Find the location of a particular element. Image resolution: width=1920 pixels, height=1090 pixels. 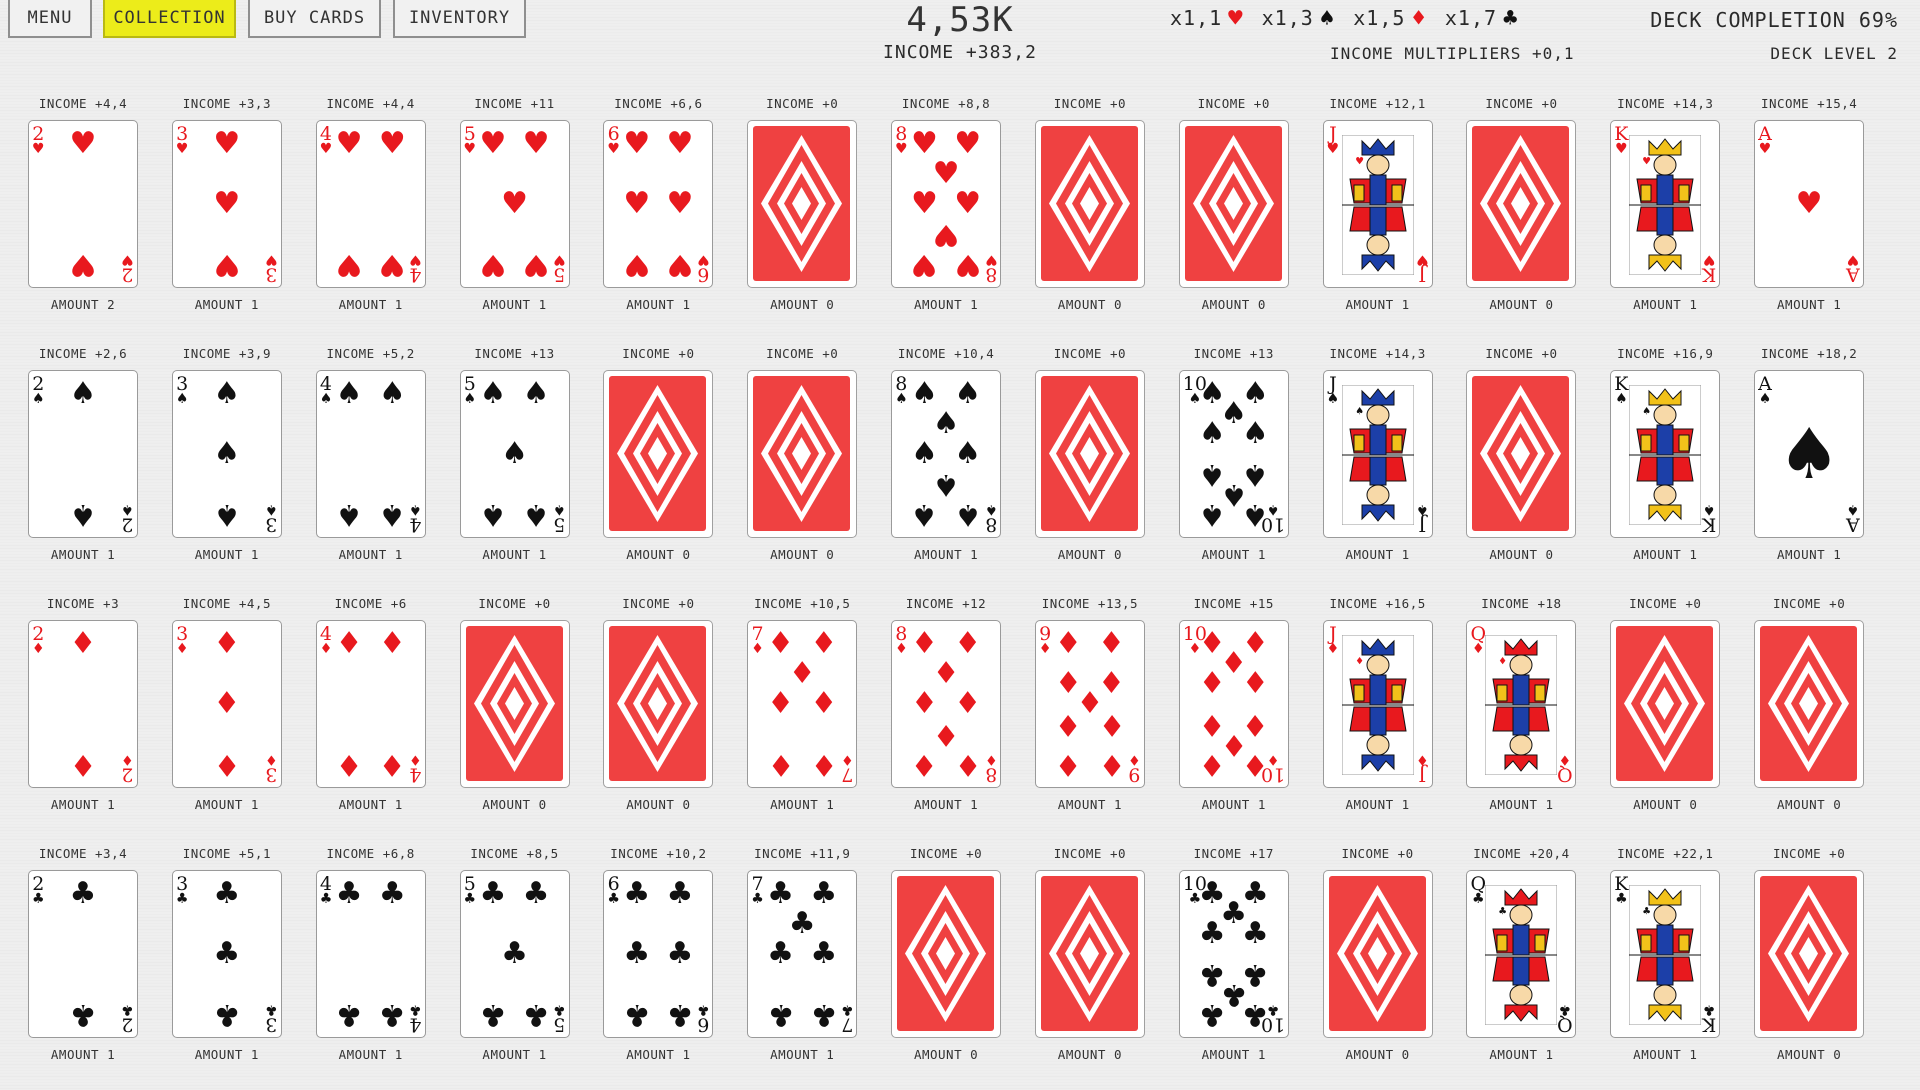

playing-card-q-clubs: Q ♣ Q ♣ ♣ is located at coordinates (1521, 954).